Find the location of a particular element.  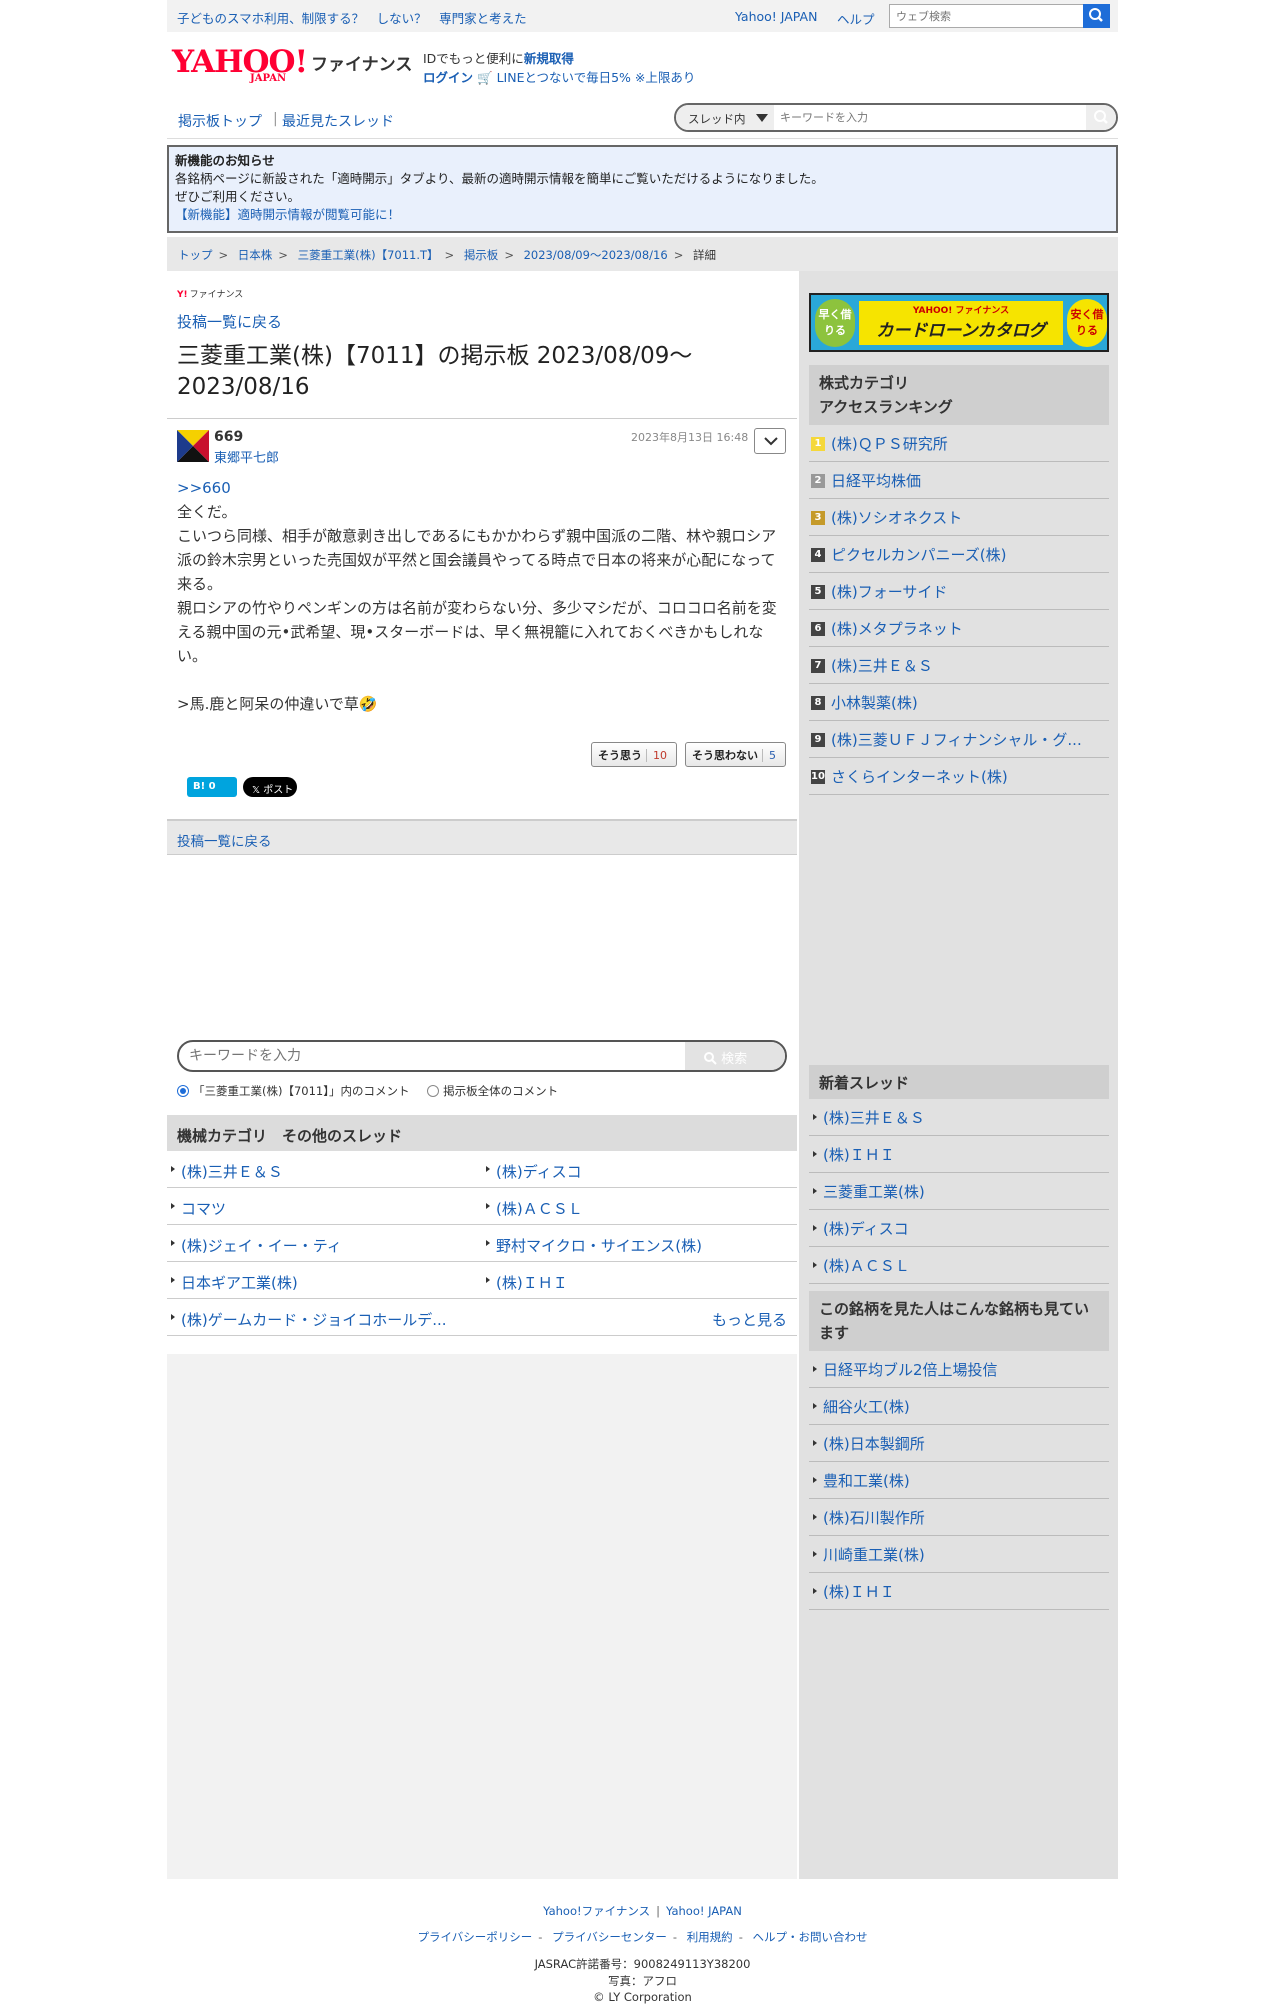

ranking-item: 1 (株)ＱＰＳ研究所 is located at coordinates (959, 443).